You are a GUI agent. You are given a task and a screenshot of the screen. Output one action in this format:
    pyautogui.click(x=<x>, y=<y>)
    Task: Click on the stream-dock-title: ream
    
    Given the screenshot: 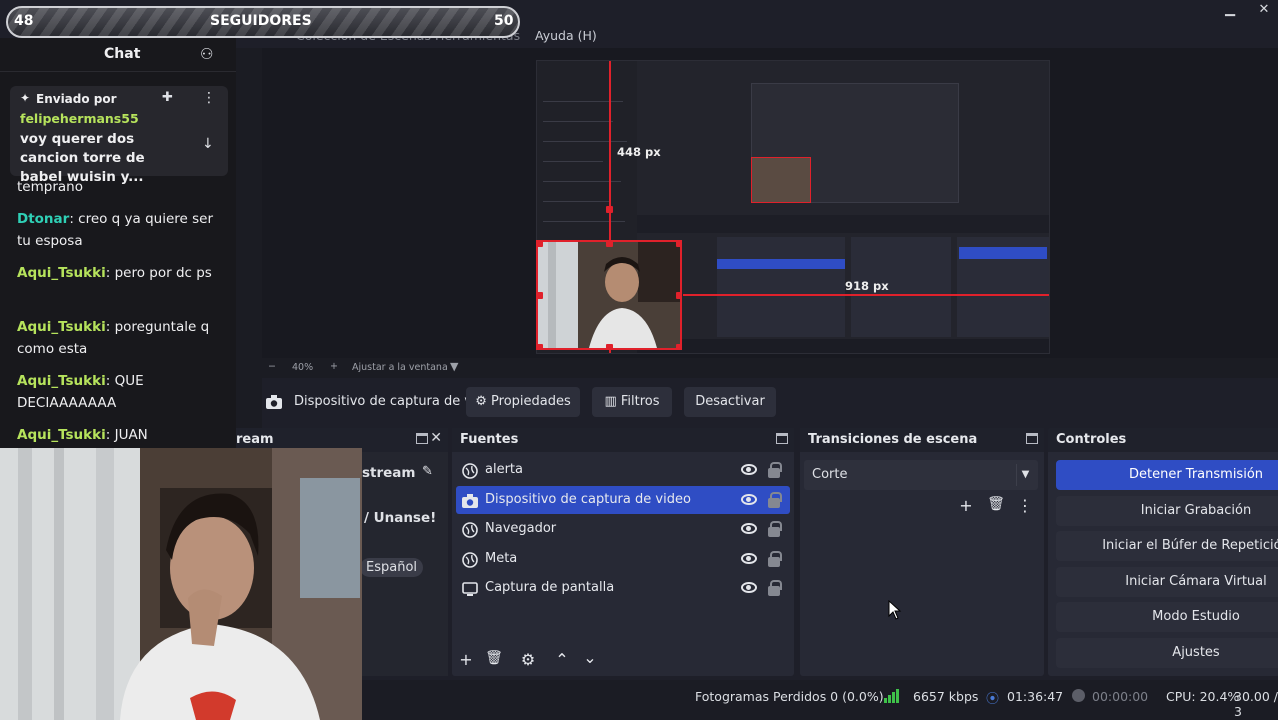 What is the action you would take?
    pyautogui.click(x=255, y=439)
    